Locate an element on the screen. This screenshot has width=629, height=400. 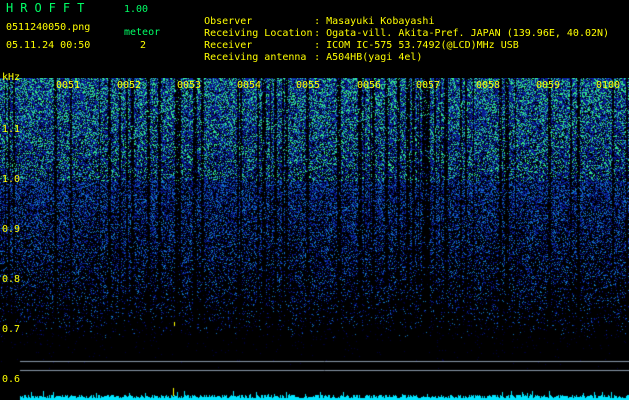
meteor-label: meteor is located at coordinates (142, 32).